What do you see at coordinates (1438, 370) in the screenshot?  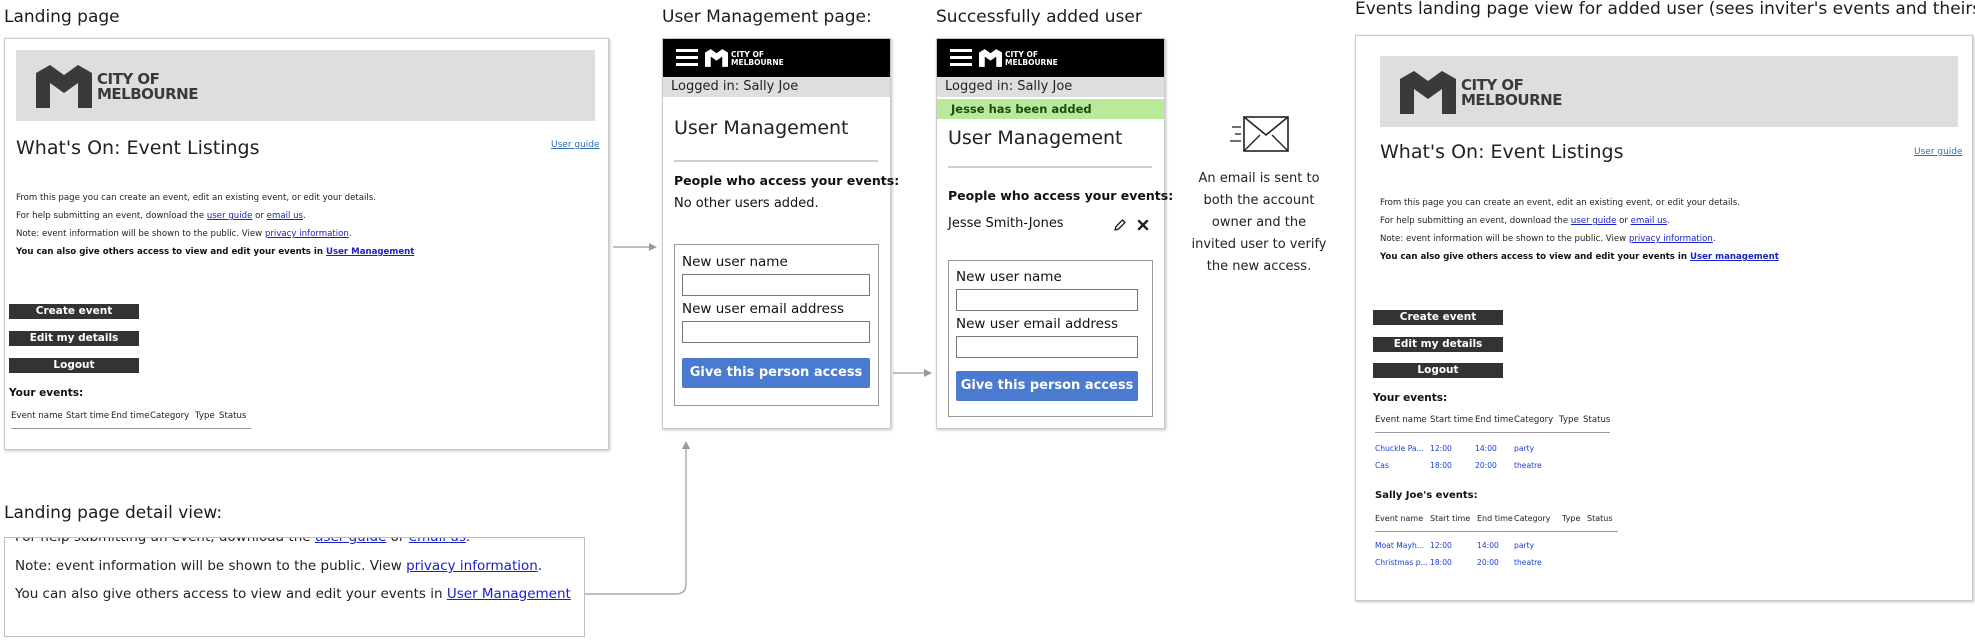 I see `logout-button: Logout` at bounding box center [1438, 370].